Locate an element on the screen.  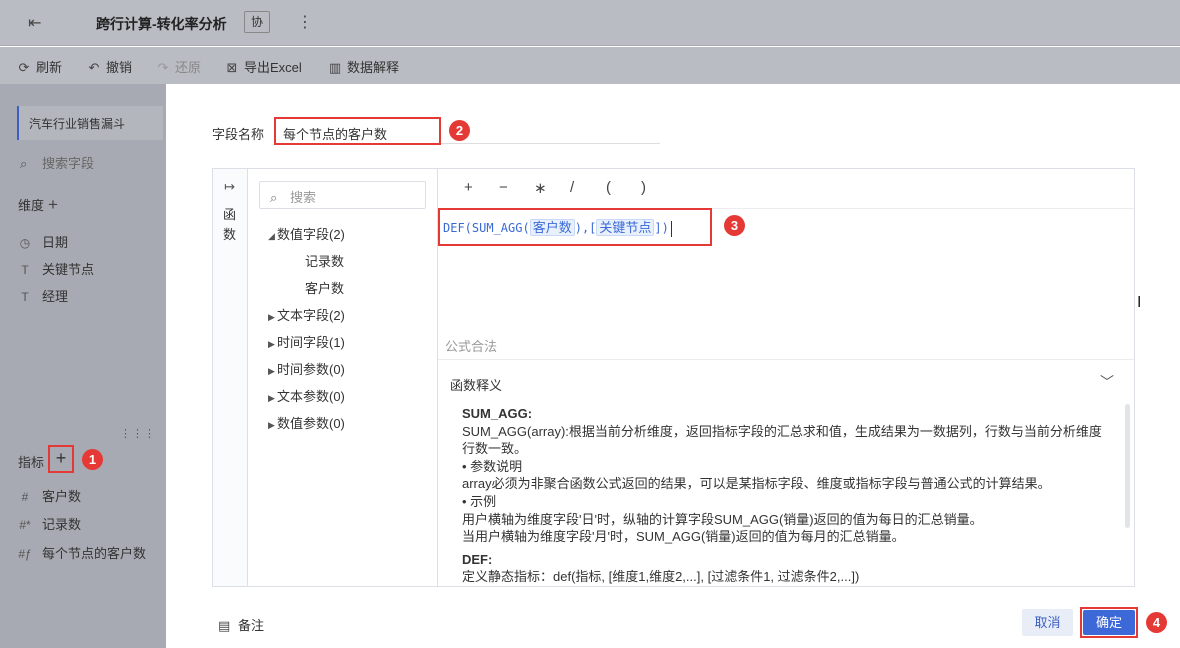
refresh-button: ⟳ 刷新 is located at coordinates (39, 66).